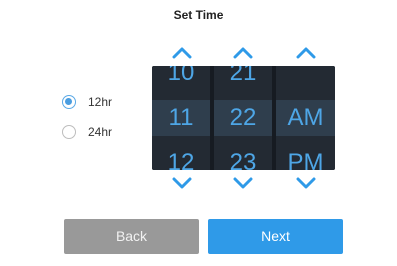 Image resolution: width=397 pixels, height=266 pixels. I want to click on minute-current: 22, so click(243, 118).